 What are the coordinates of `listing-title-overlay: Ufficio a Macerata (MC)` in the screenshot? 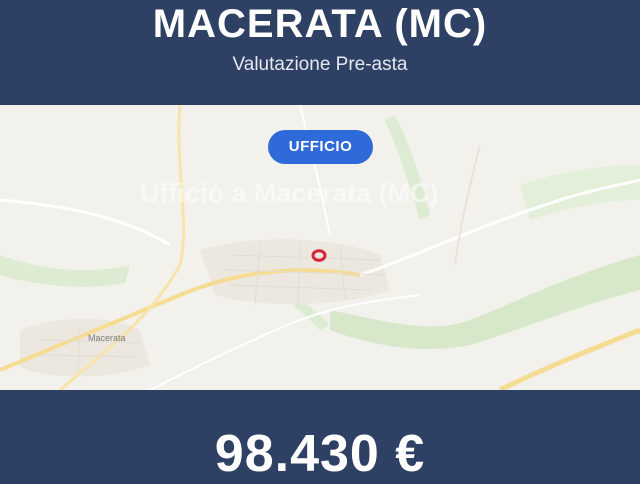 It's located at (289, 193).